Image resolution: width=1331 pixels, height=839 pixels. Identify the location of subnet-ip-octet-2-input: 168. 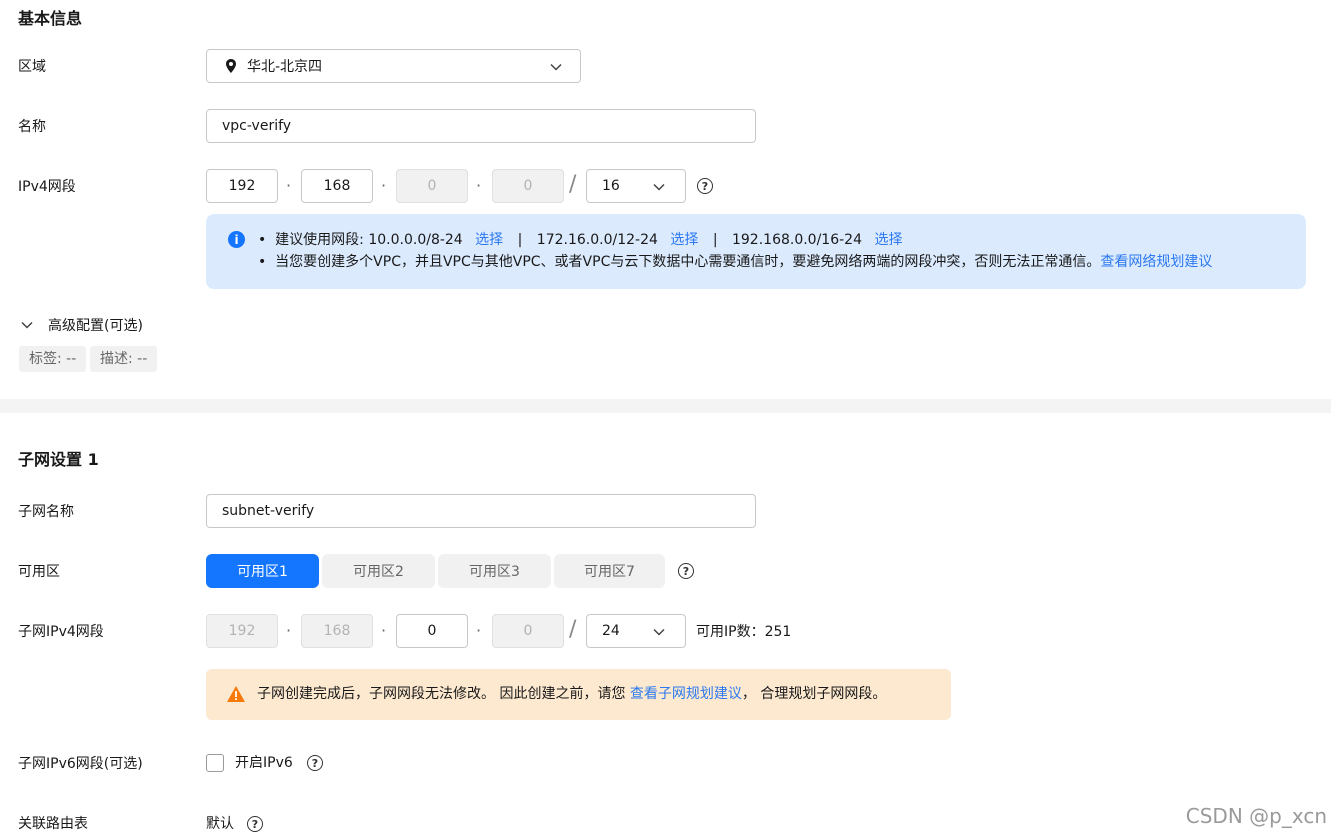
(337, 631).